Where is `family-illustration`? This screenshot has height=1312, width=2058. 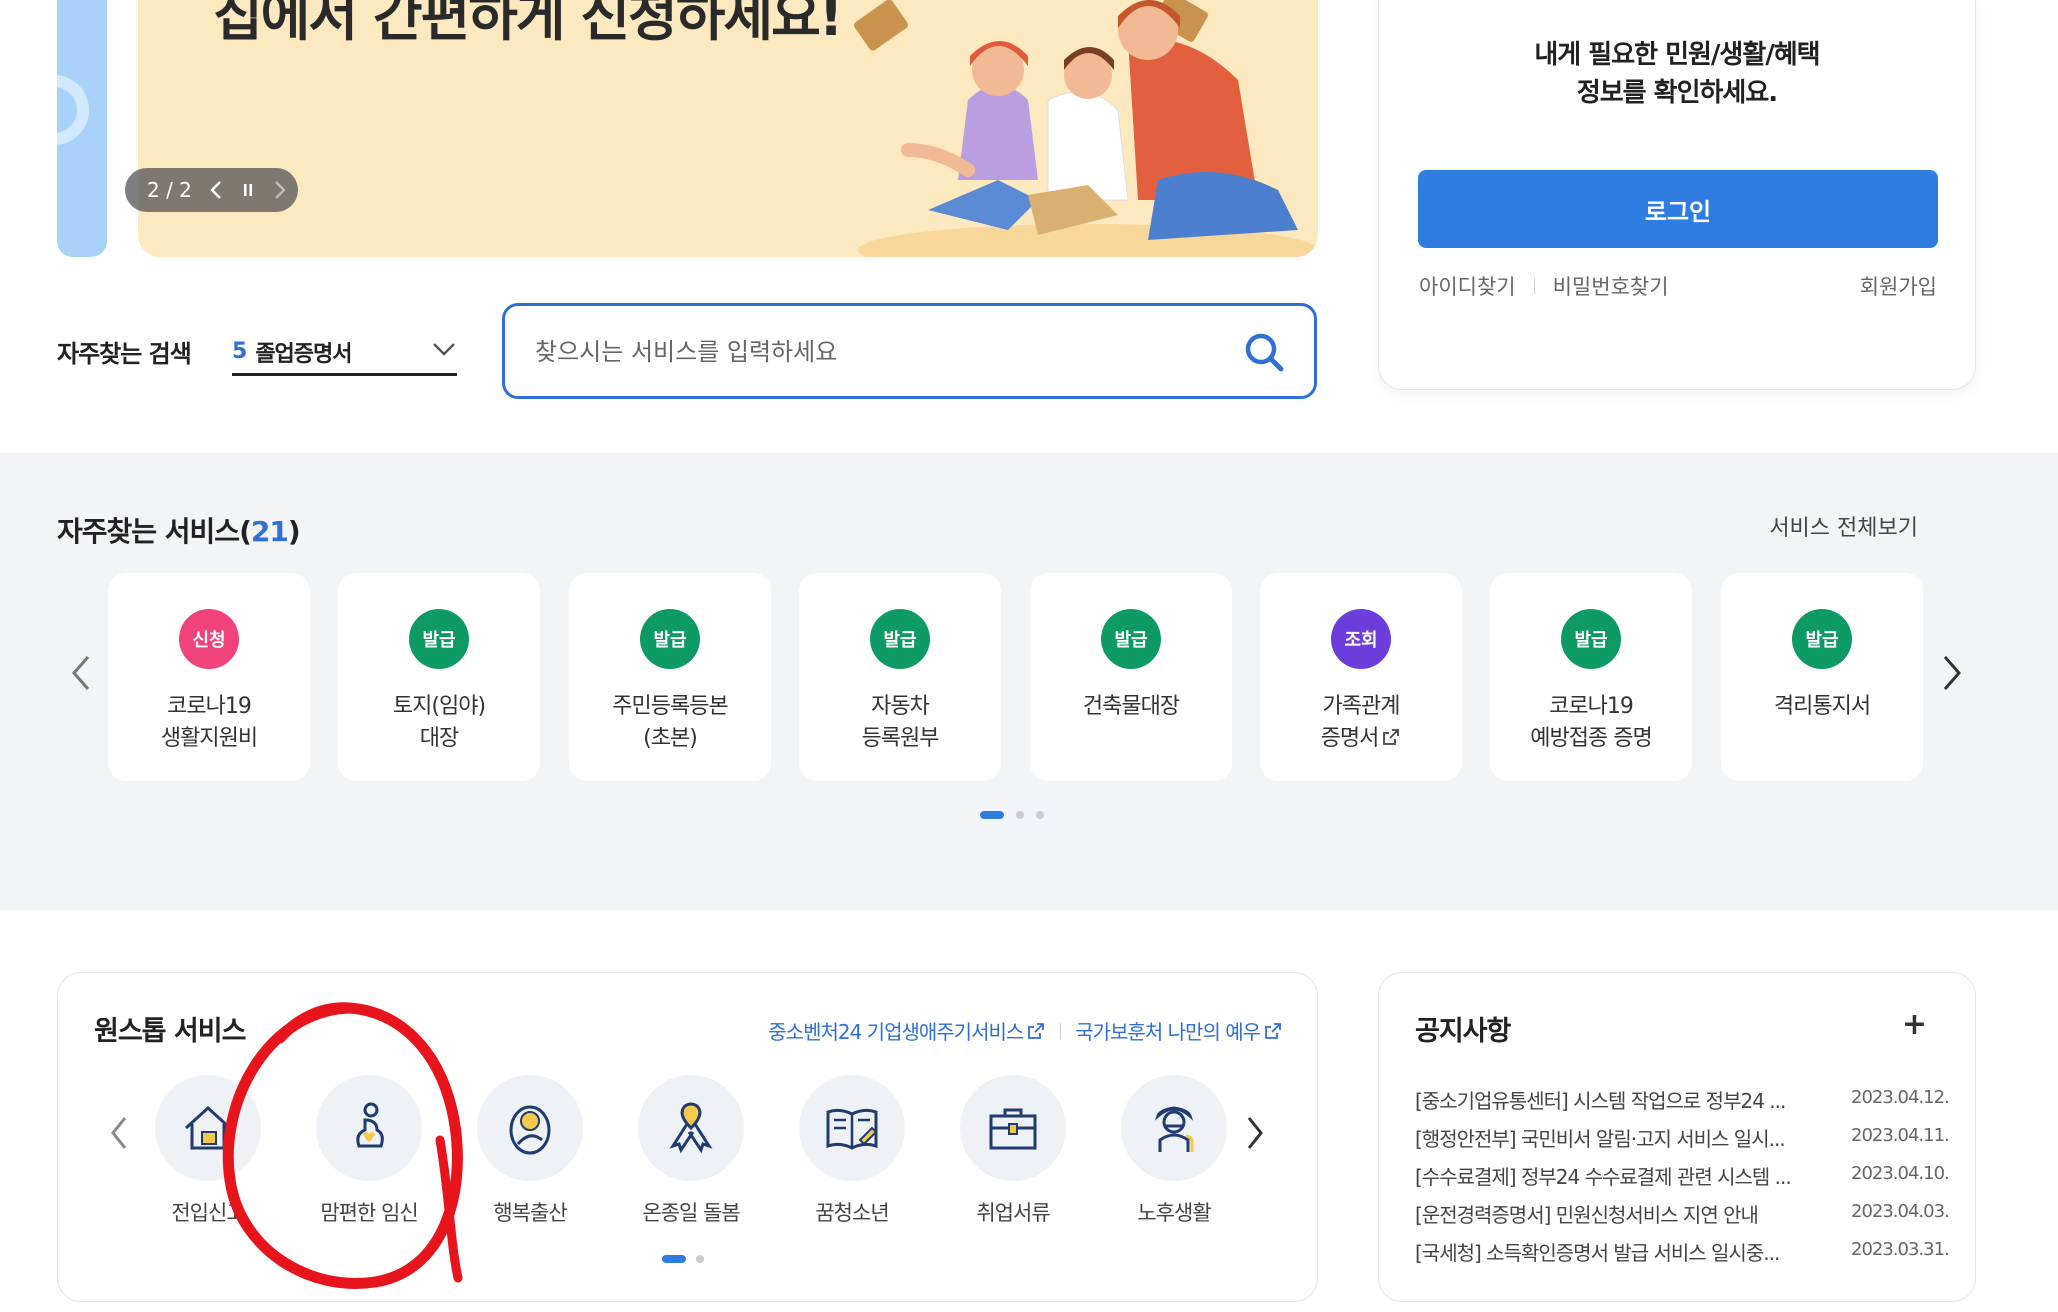 family-illustration is located at coordinates (1085, 128).